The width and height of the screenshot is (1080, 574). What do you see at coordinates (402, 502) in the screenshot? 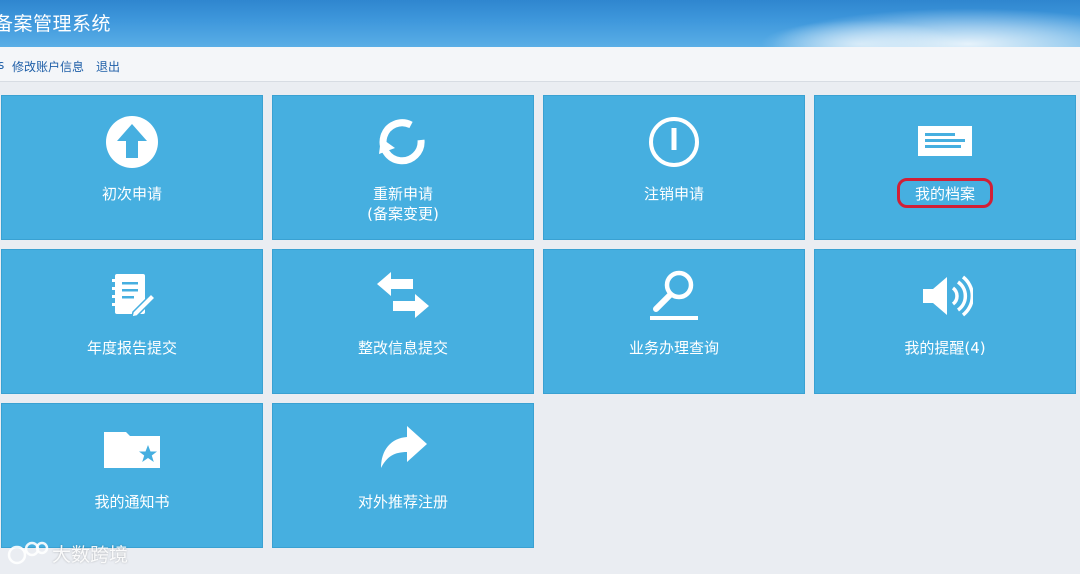
I see `tile-label: 对外推荐注册` at bounding box center [402, 502].